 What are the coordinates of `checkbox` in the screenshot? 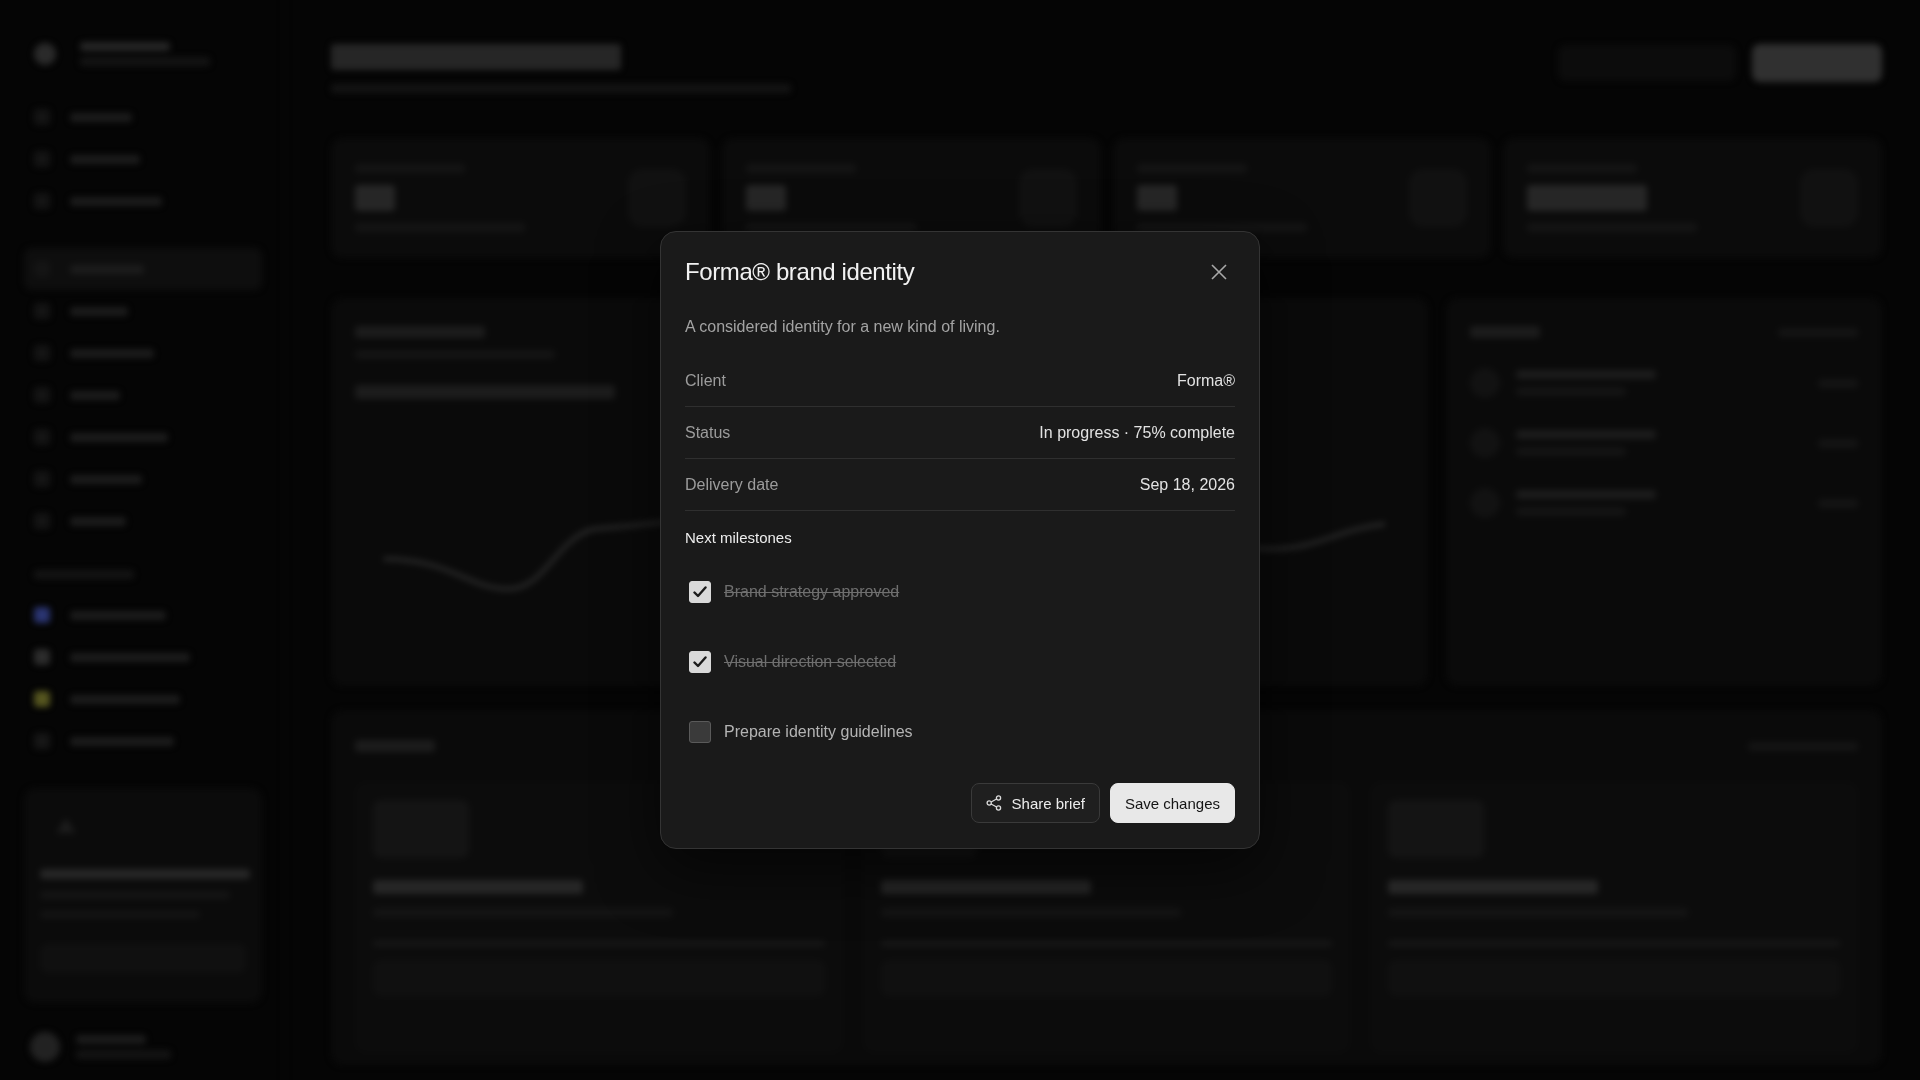 It's located at (700, 732).